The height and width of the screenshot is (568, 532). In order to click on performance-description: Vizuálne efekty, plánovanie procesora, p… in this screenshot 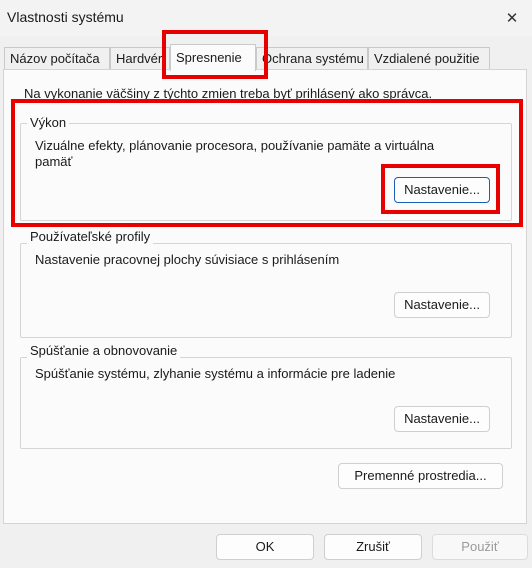, I will do `click(235, 153)`.